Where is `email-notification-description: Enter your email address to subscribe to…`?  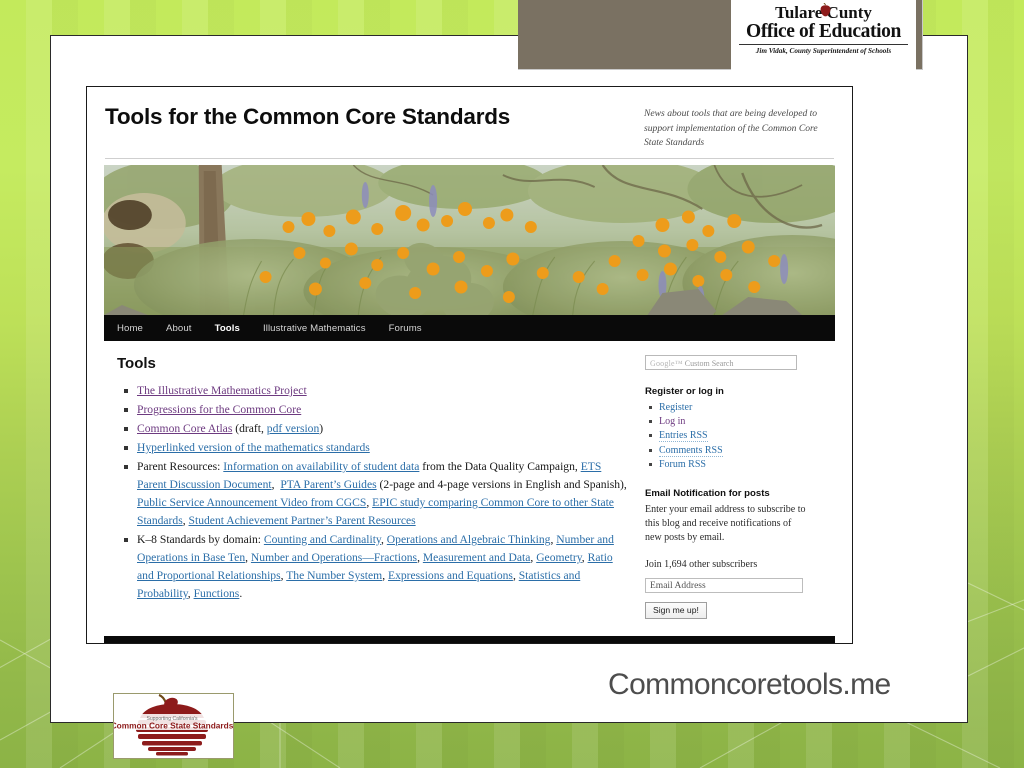
email-notification-description: Enter your email address to subscribe to… is located at coordinates (725, 523).